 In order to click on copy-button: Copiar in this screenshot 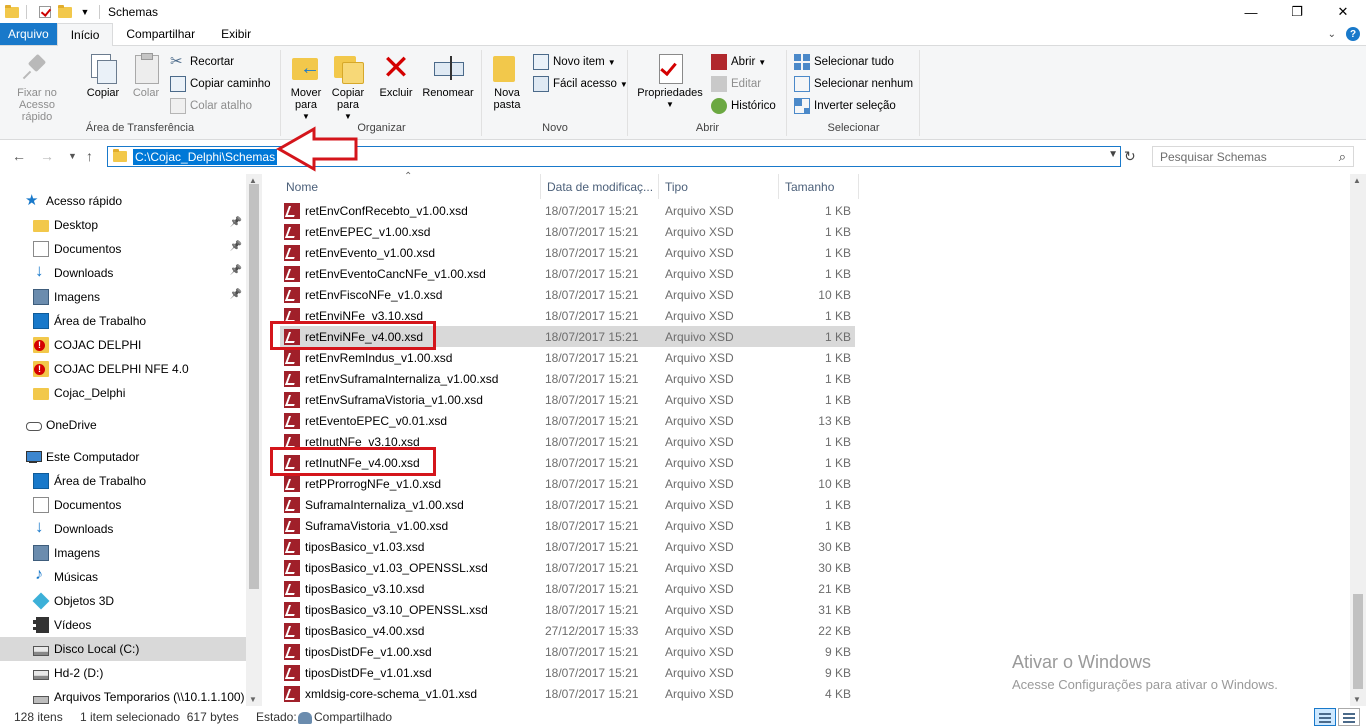, I will do `click(103, 75)`.